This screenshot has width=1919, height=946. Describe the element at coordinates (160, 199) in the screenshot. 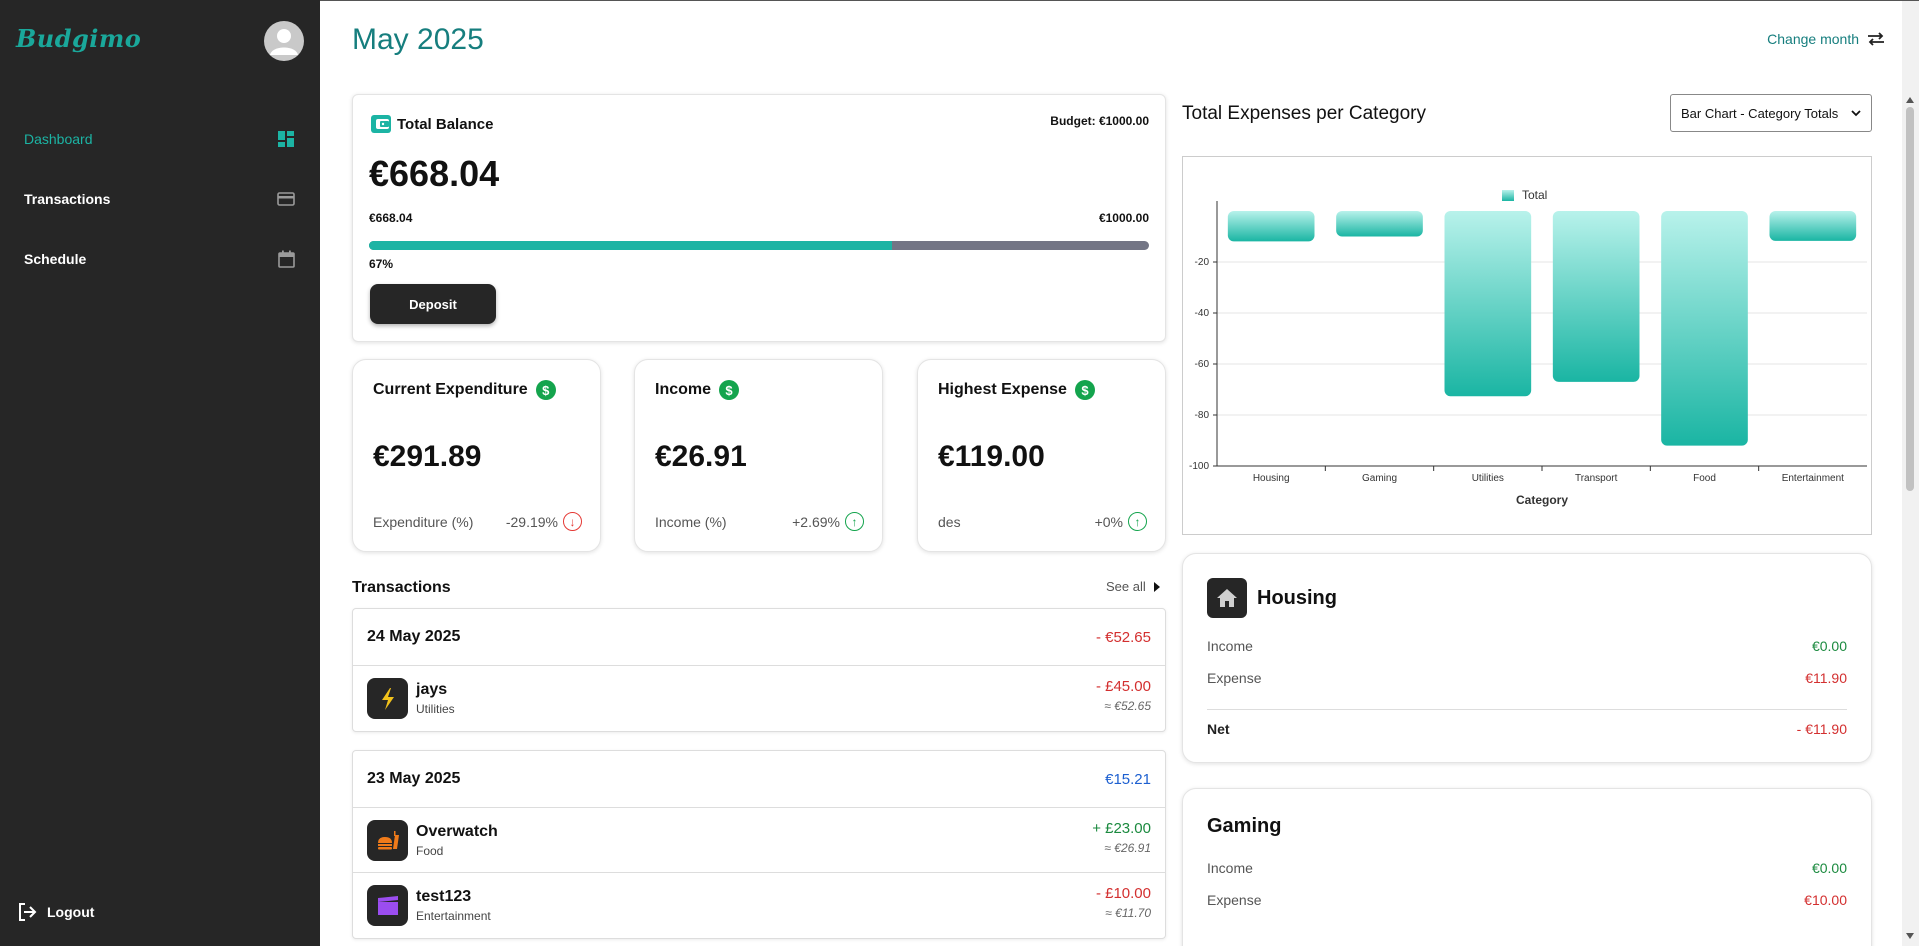

I see `nav-transactions: Transactions` at that location.